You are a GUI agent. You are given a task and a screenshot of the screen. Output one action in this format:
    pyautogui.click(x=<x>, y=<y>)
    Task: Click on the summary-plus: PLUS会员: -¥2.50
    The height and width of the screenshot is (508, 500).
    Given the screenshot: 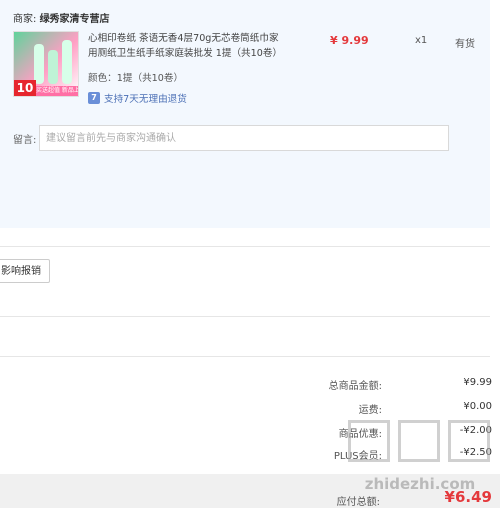 What is the action you would take?
    pyautogui.click(x=372, y=454)
    